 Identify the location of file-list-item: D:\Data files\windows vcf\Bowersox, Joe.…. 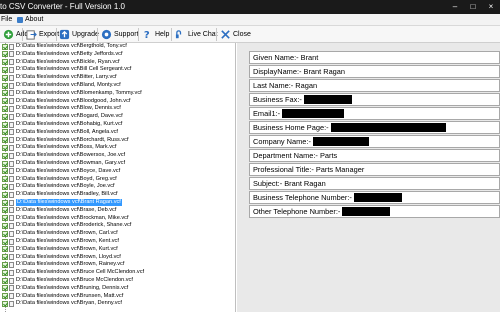
(63, 155).